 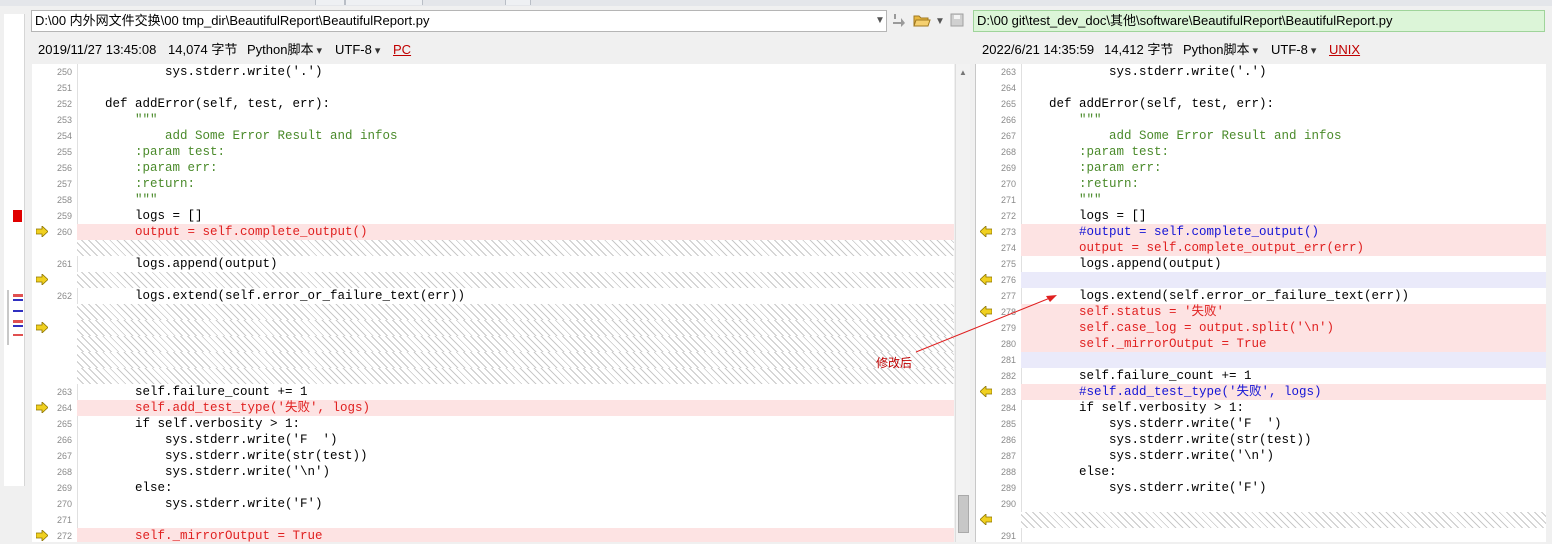 I want to click on save-icon, so click(x=957, y=21).